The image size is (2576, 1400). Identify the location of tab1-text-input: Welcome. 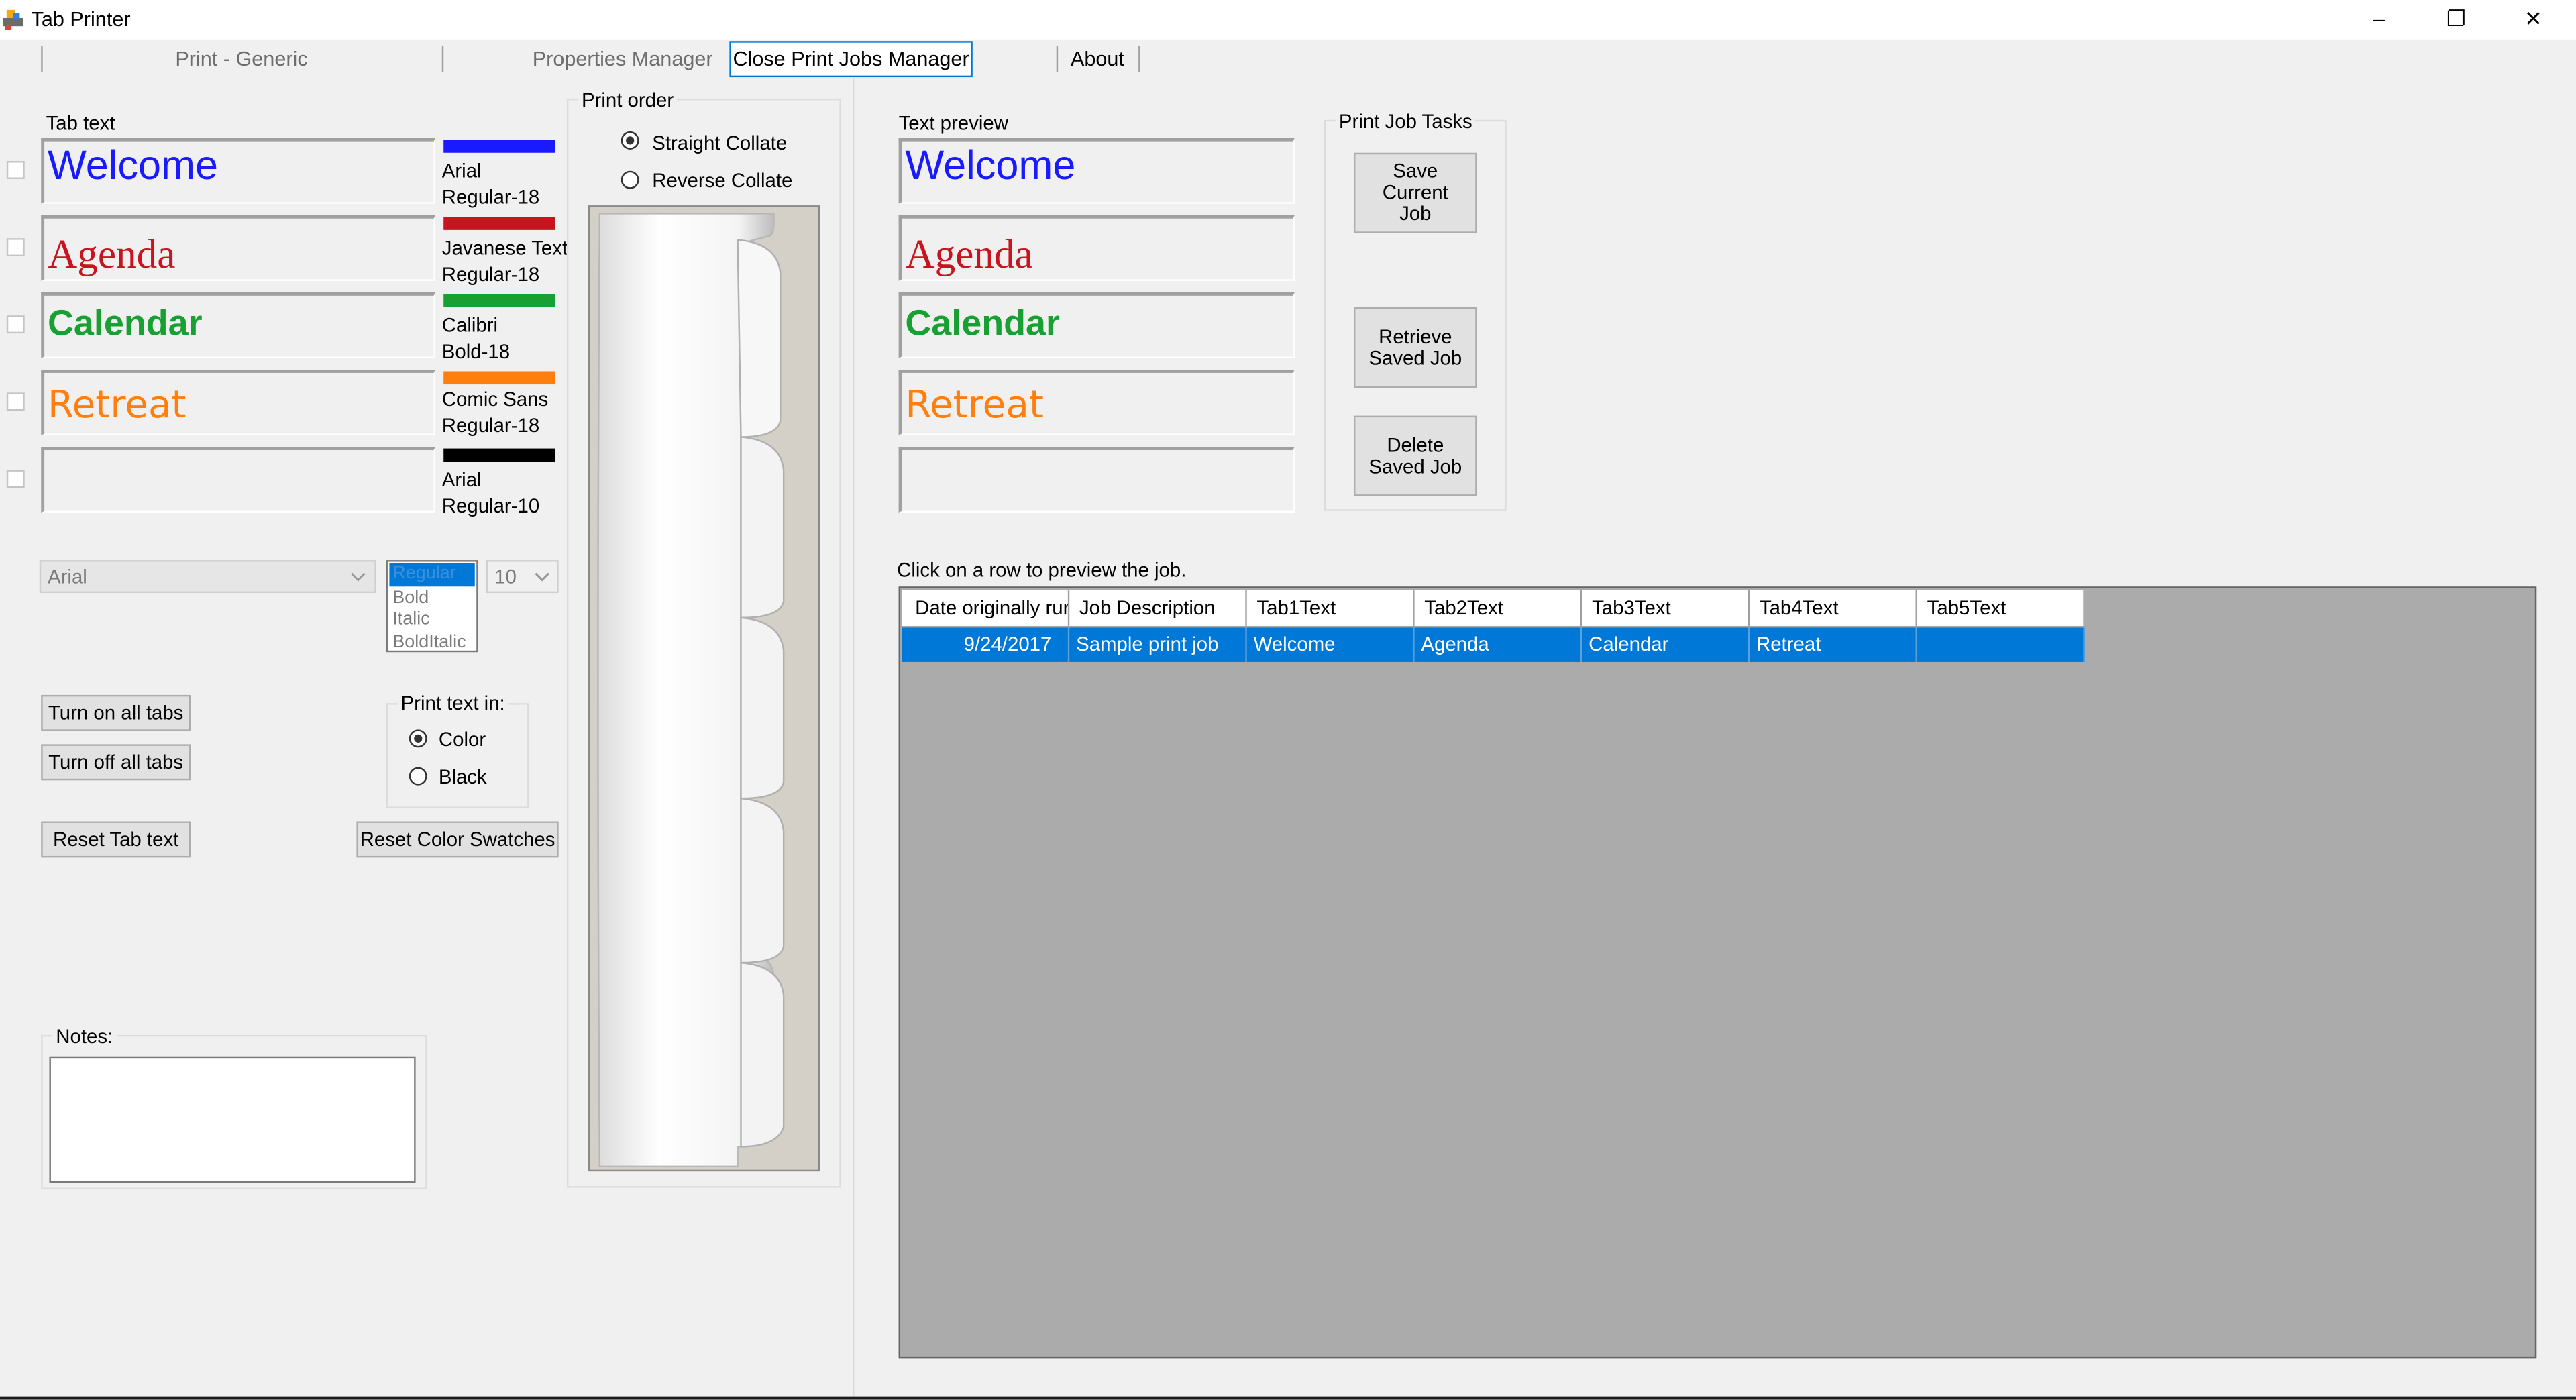
(238, 171).